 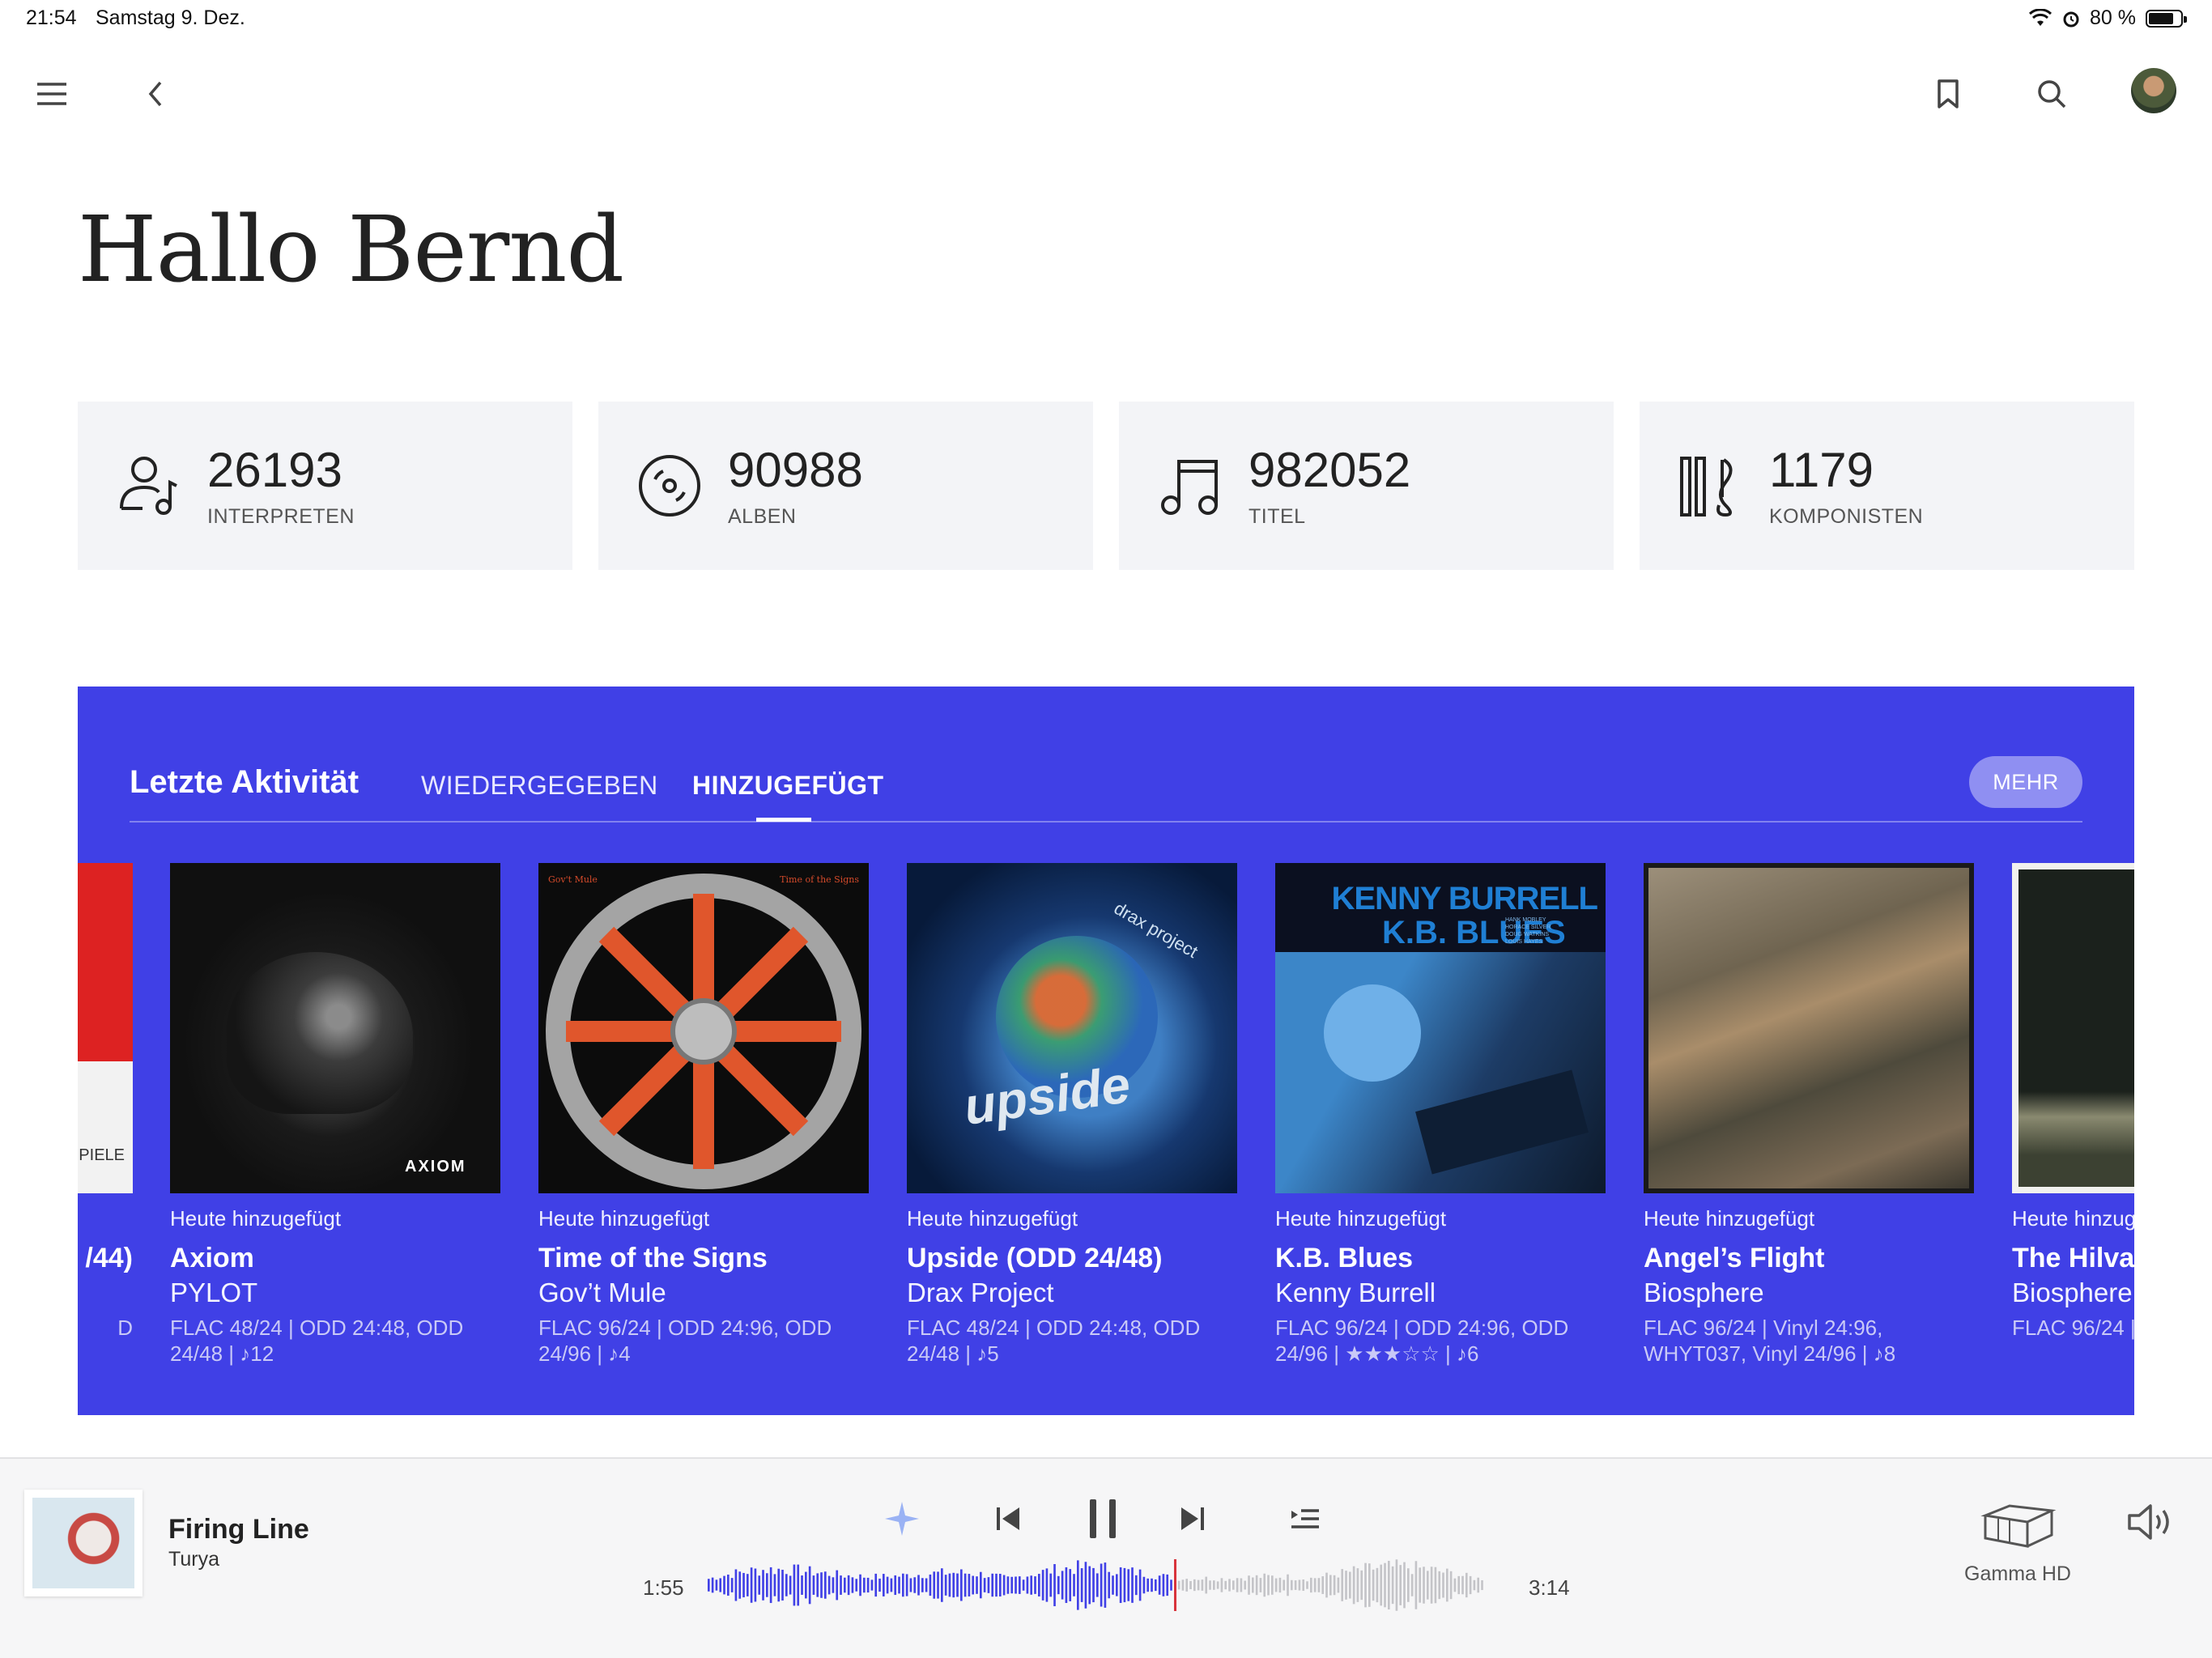 What do you see at coordinates (1305, 1518) in the screenshot?
I see `queue-icon` at bounding box center [1305, 1518].